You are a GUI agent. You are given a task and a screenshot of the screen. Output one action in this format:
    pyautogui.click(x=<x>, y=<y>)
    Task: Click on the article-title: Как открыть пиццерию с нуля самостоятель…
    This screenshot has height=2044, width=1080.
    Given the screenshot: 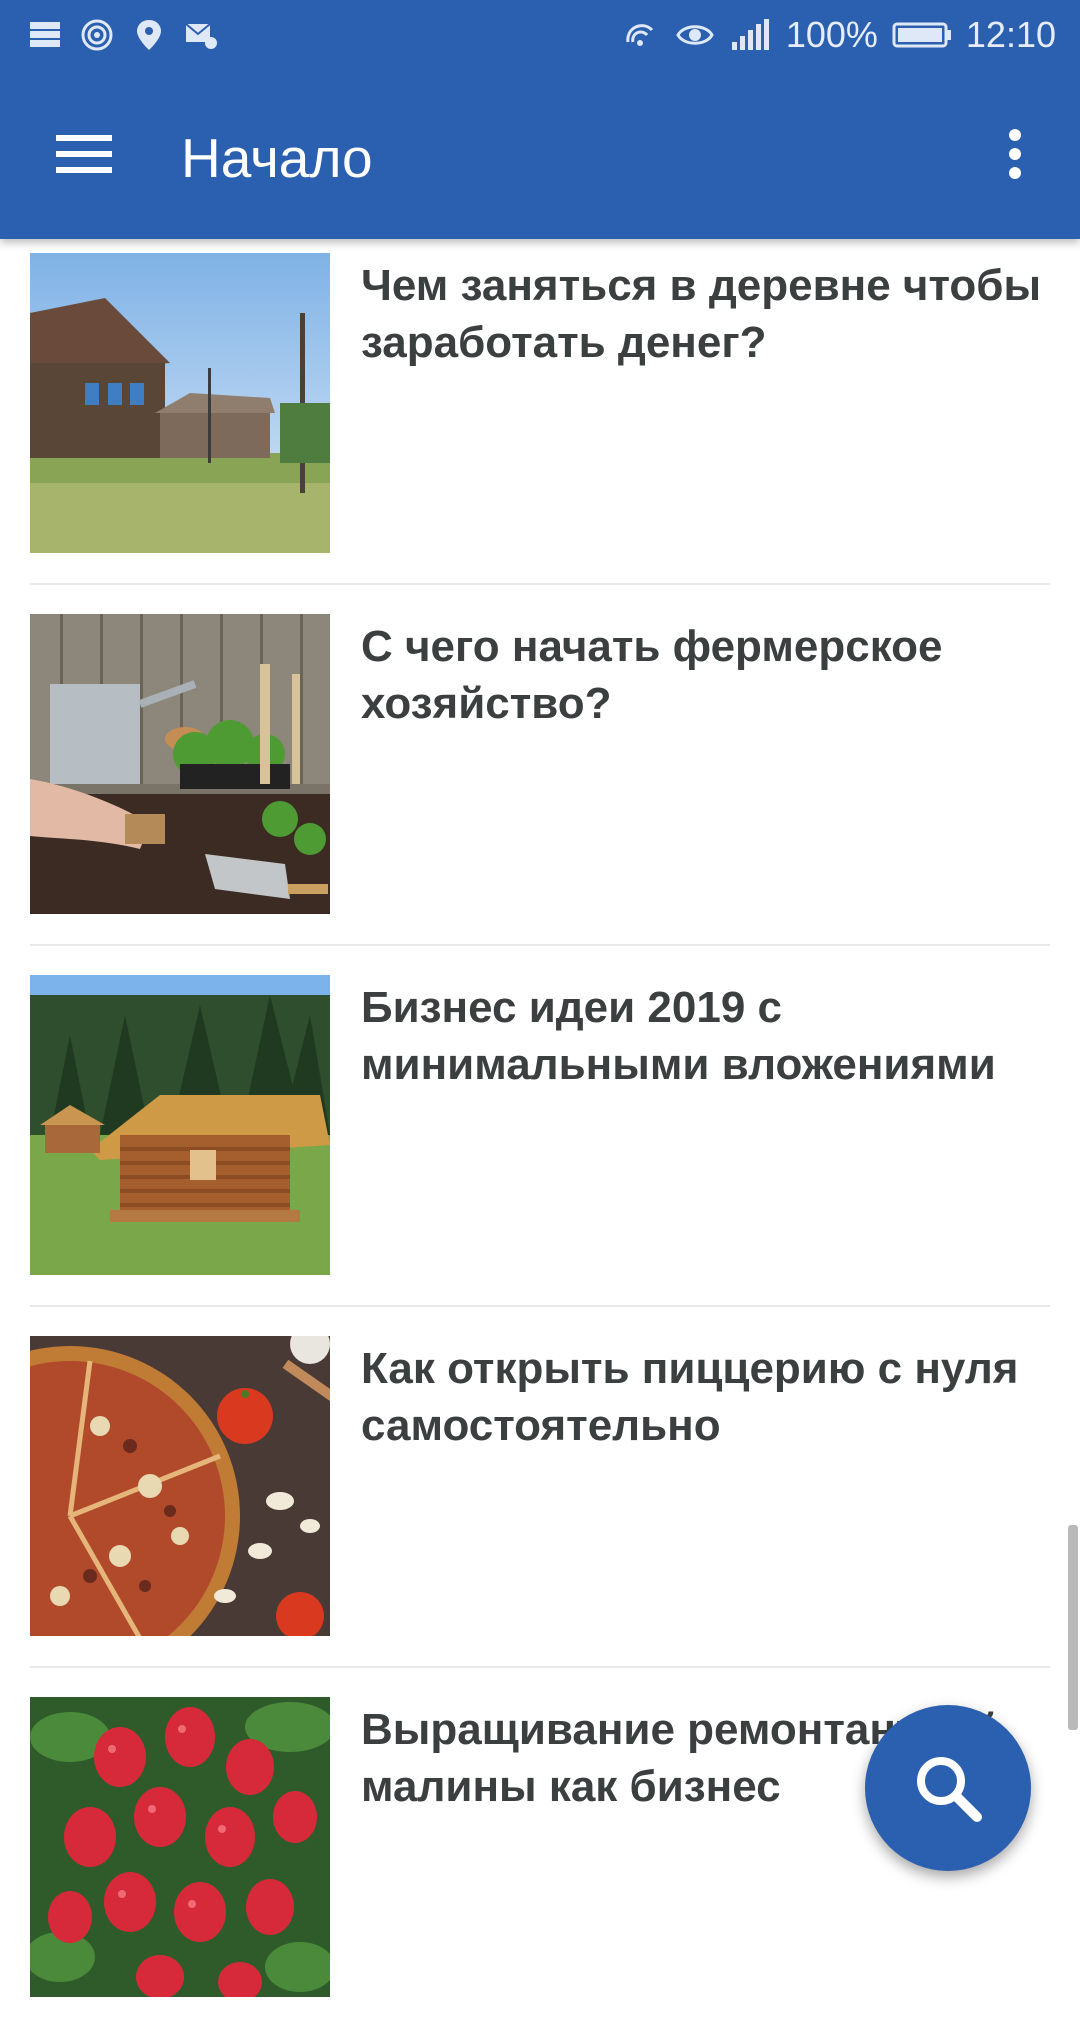 What is the action you would take?
    pyautogui.click(x=690, y=1397)
    